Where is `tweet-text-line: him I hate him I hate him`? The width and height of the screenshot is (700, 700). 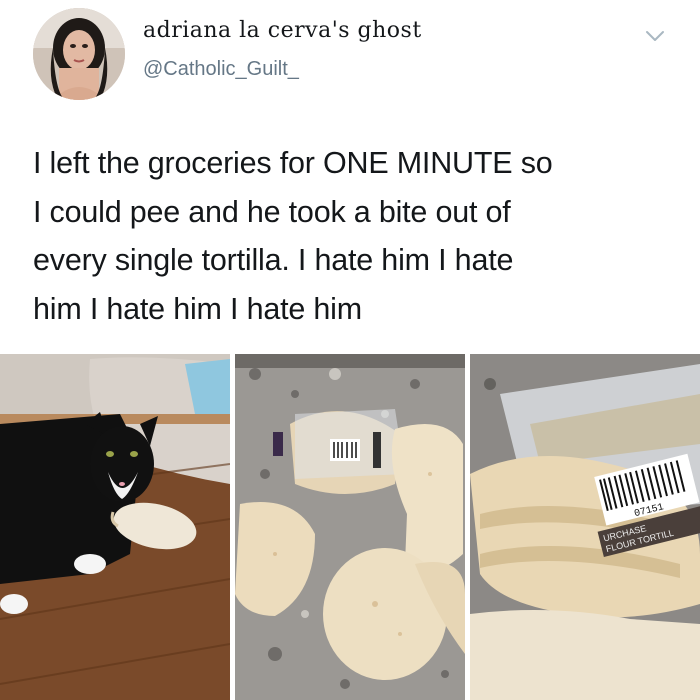
tweet-text-line: him I hate him I hate him is located at coordinates (197, 308).